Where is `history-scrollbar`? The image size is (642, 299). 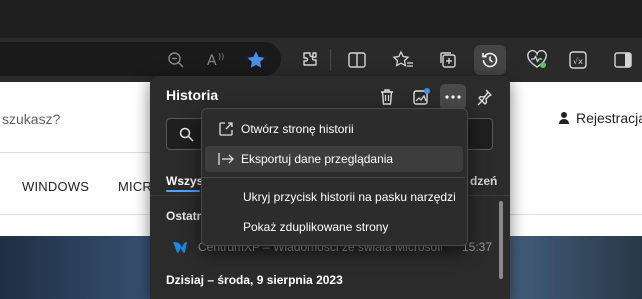
history-scrollbar is located at coordinates (501, 248).